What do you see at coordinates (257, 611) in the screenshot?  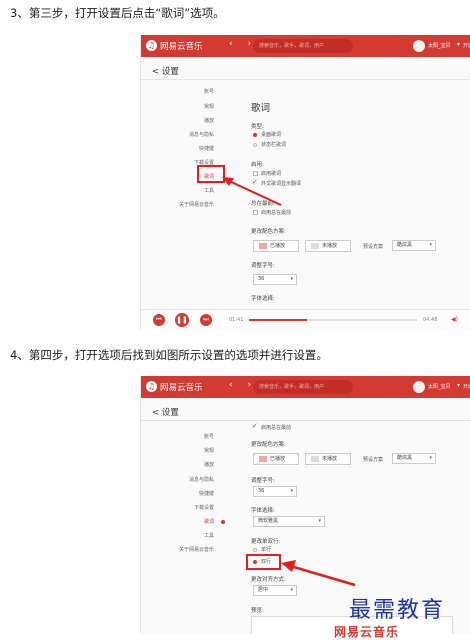 I see `preview-label: 预览:` at bounding box center [257, 611].